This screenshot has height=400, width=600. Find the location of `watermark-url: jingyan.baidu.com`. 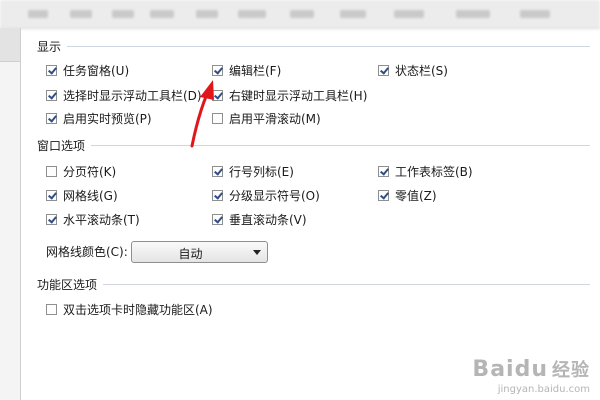

watermark-url: jingyan.baidu.com is located at coordinates (543, 389).